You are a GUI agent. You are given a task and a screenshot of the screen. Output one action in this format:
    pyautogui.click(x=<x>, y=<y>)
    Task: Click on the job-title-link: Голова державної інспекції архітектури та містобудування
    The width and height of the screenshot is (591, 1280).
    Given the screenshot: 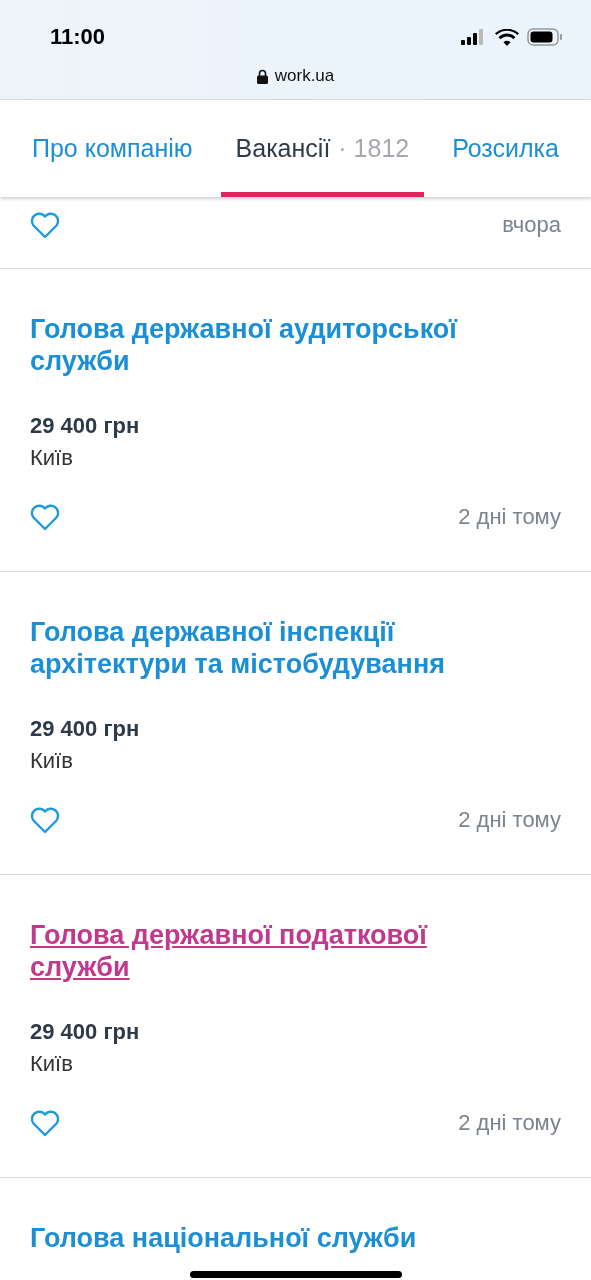 What is the action you would take?
    pyautogui.click(x=265, y=648)
    